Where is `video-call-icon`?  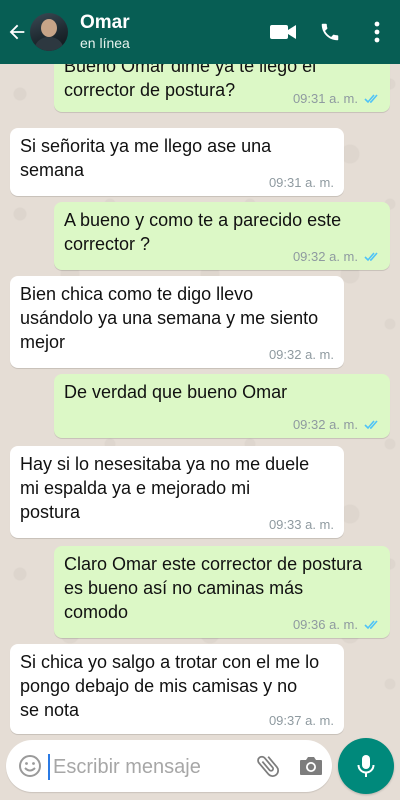 video-call-icon is located at coordinates (283, 32).